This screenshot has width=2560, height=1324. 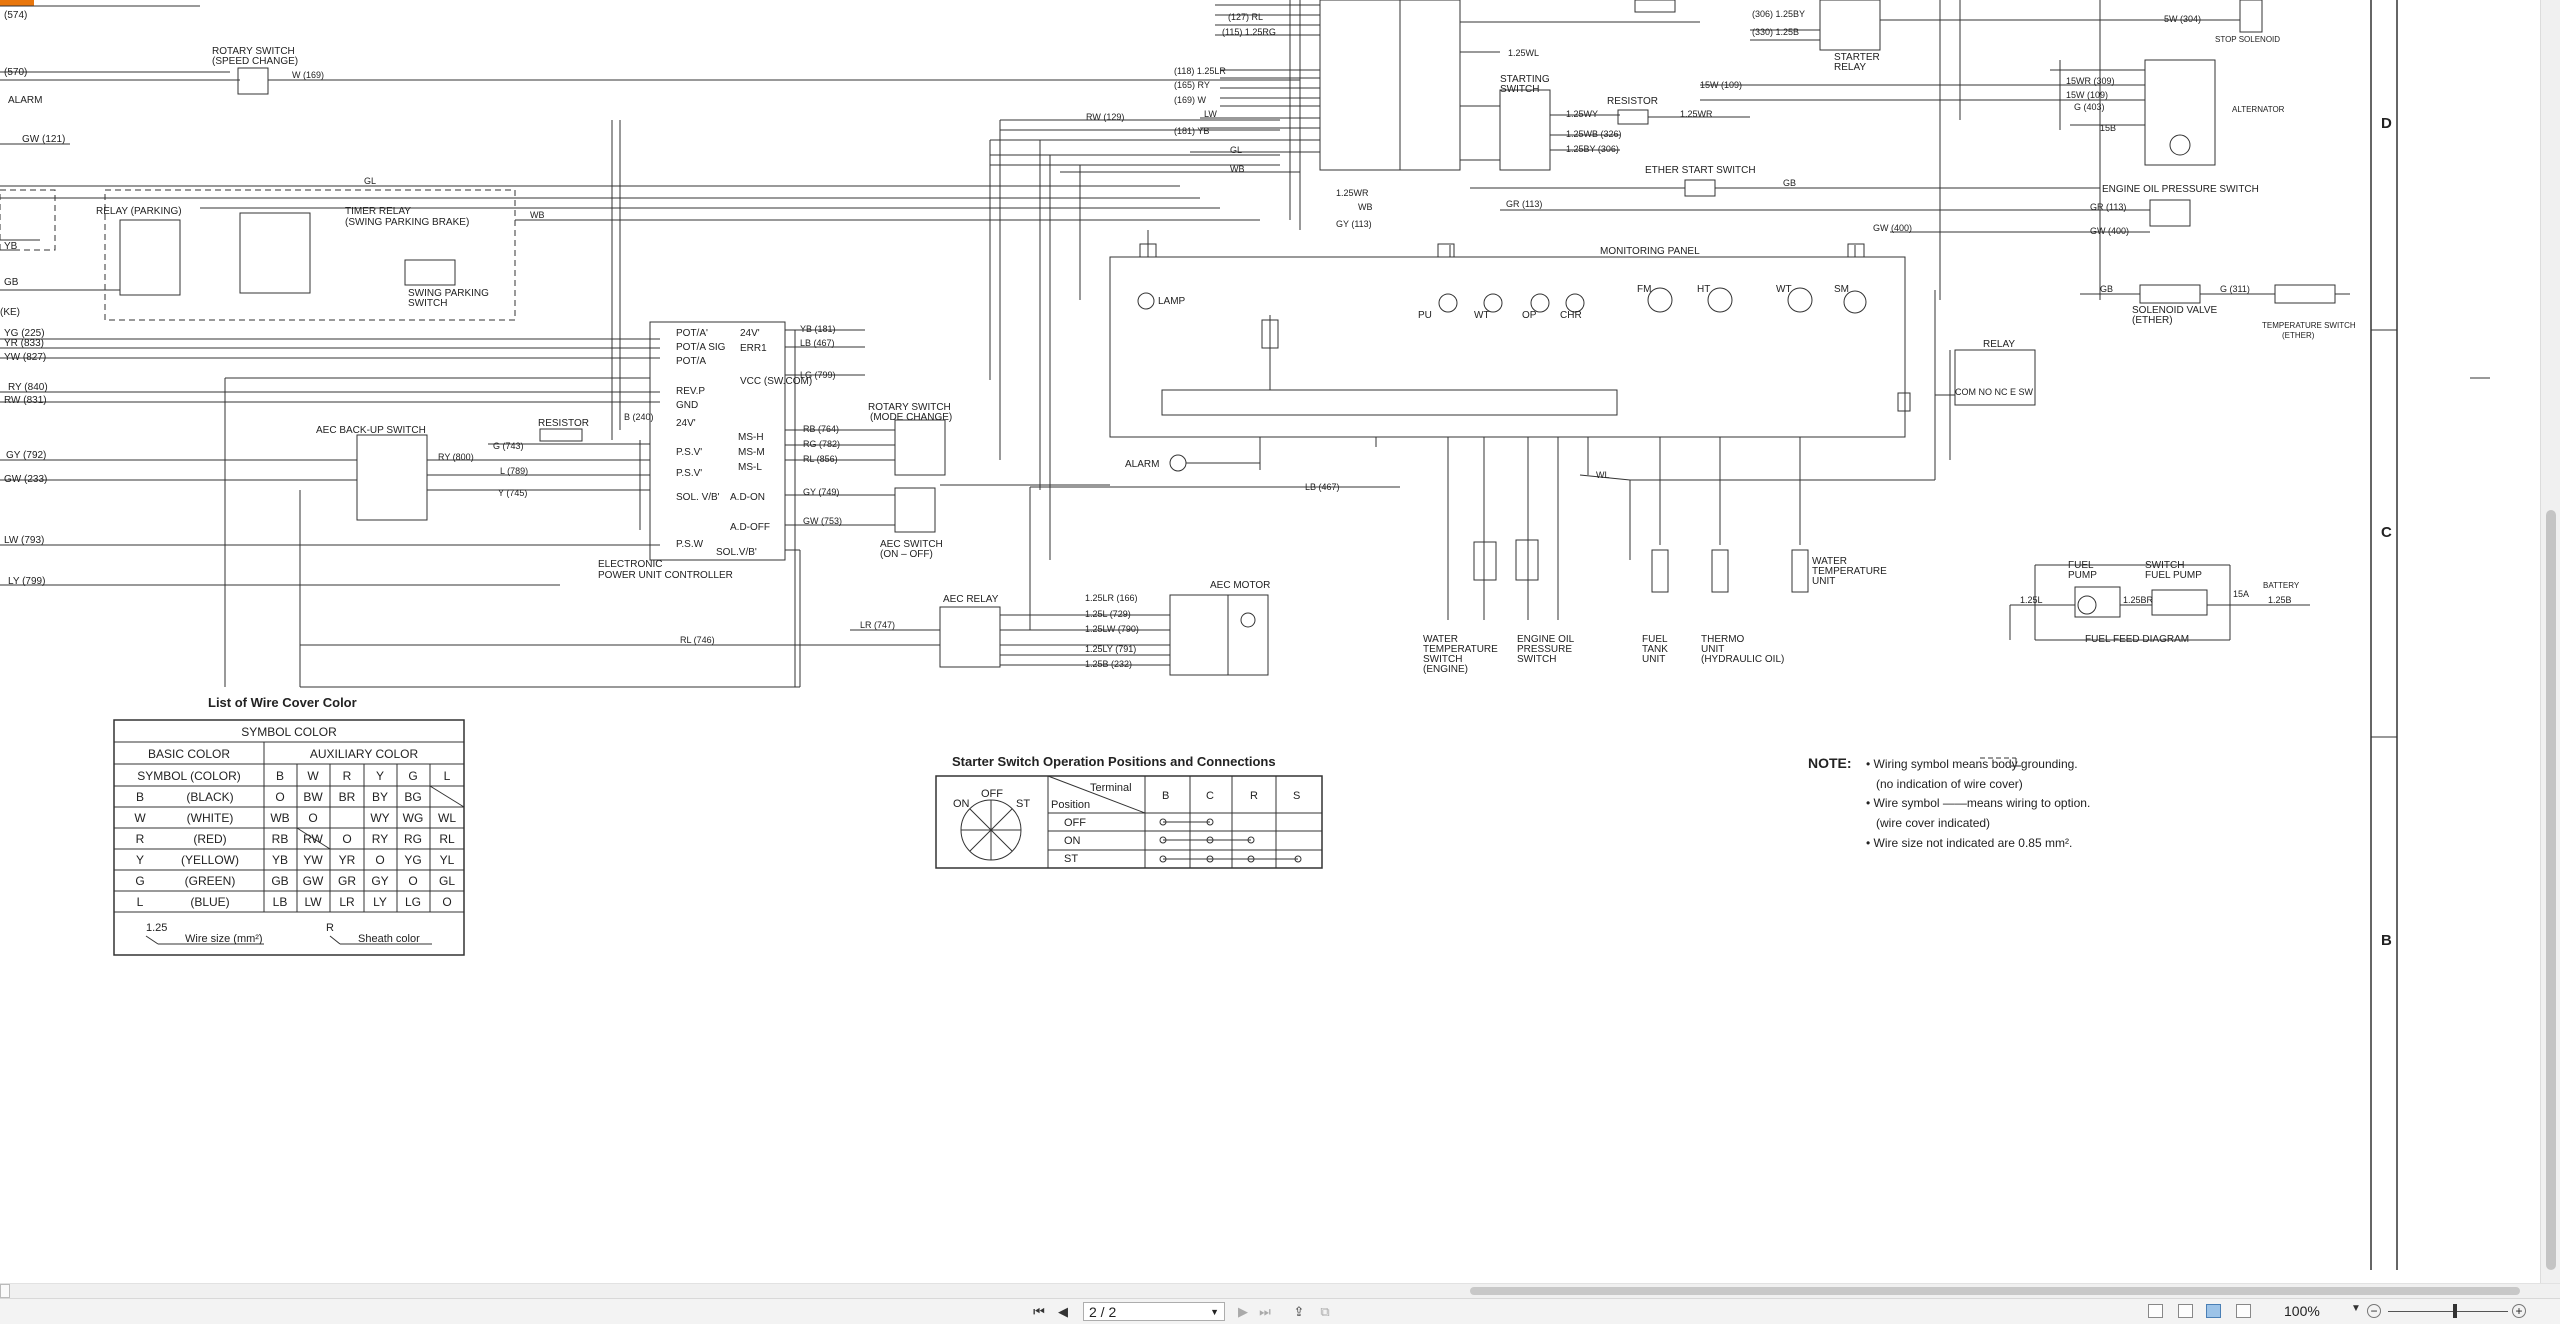 I want to click on label-resistor-top: RESISTOR, so click(x=1632, y=101).